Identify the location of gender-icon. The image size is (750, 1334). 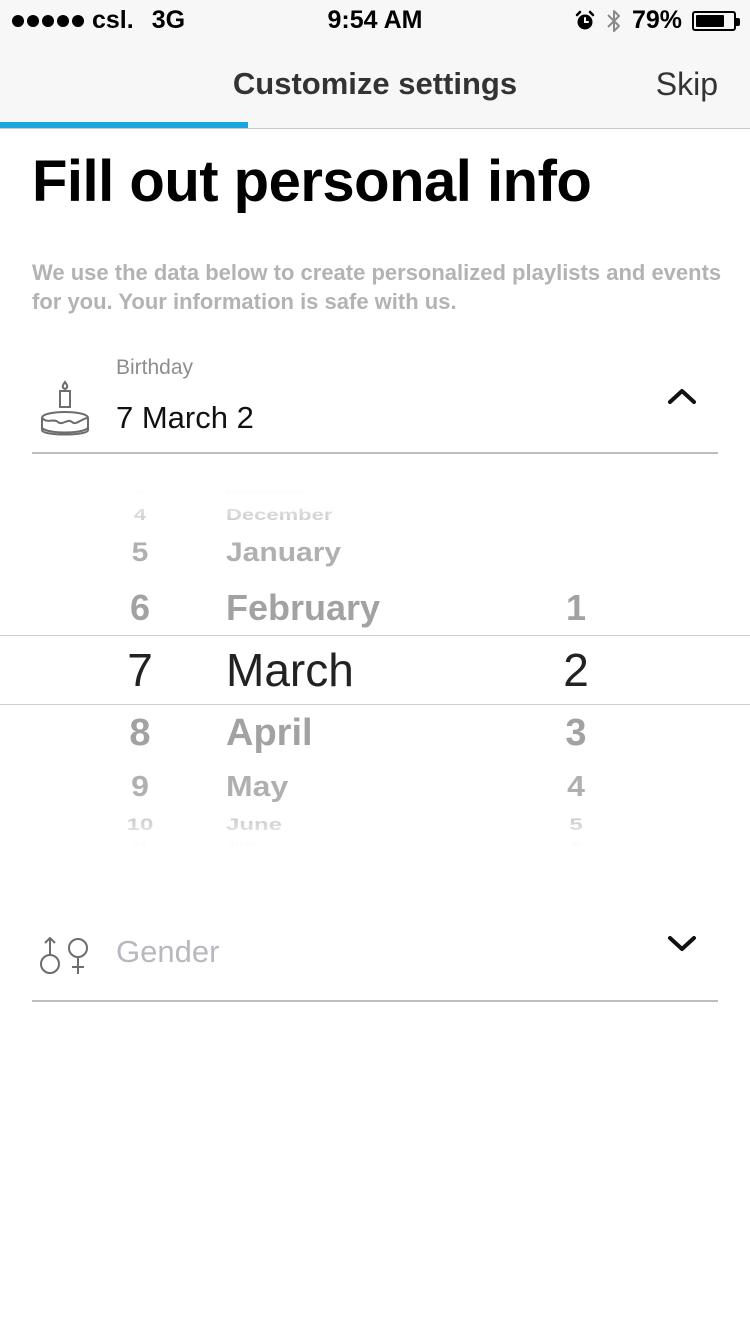
(64, 955).